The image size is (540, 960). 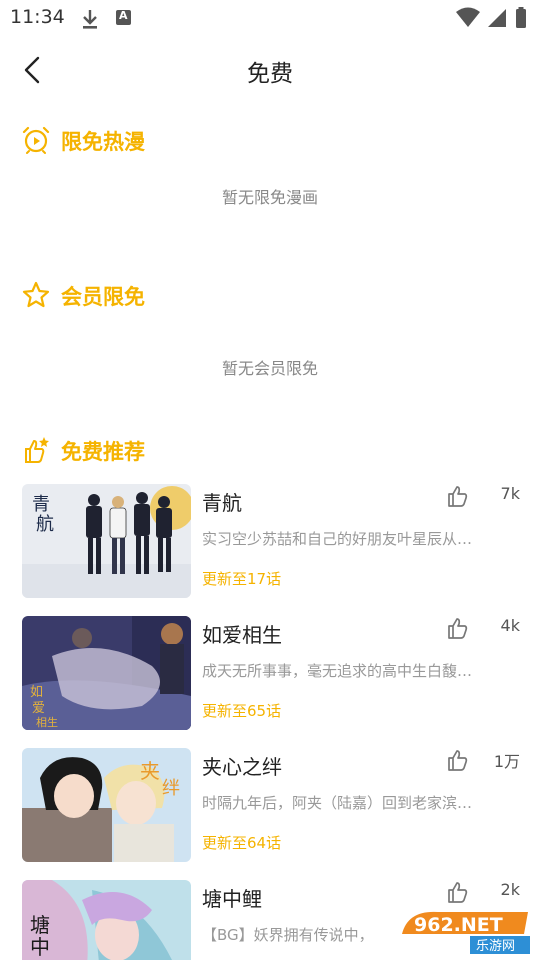 What do you see at coordinates (270, 74) in the screenshot?
I see `page-title: 免费` at bounding box center [270, 74].